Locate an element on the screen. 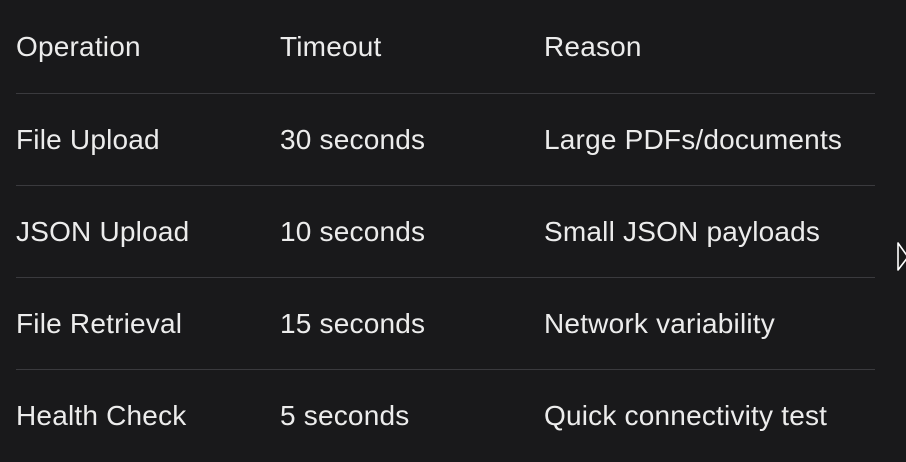 The image size is (906, 462). cell-timeout: 5 seconds is located at coordinates (345, 415).